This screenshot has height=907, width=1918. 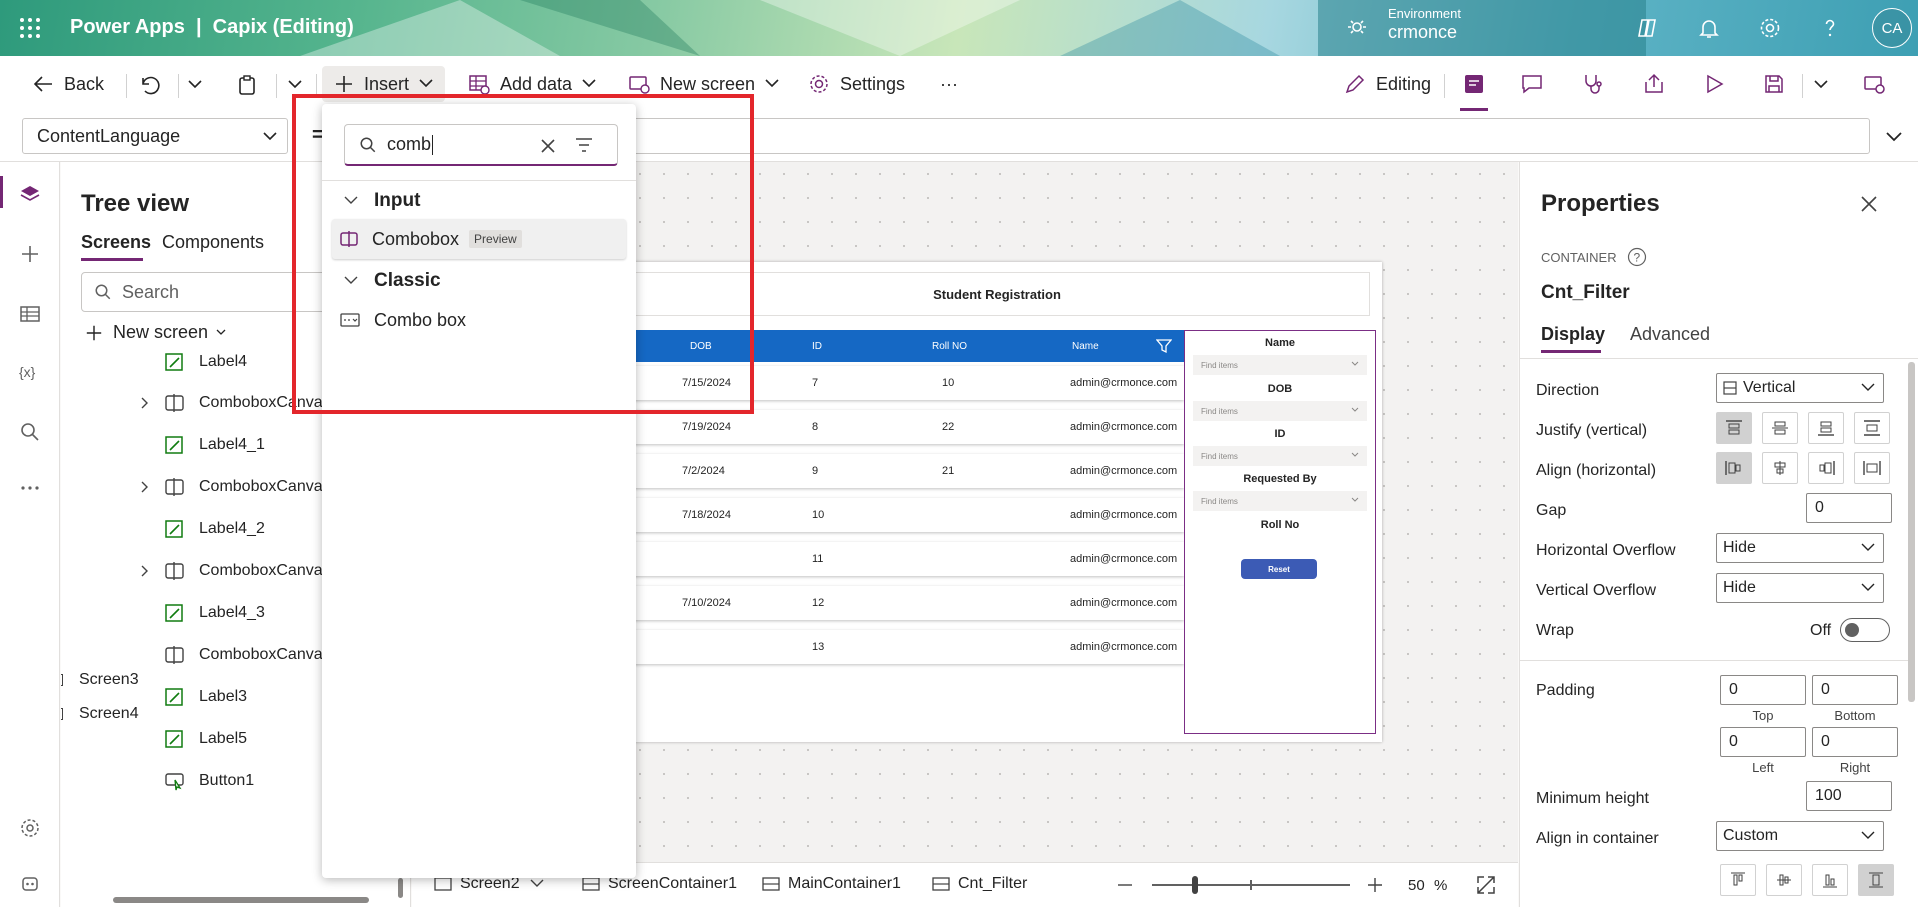 What do you see at coordinates (898, 427) in the screenshot?
I see `gallery-row: 7/19/2024 8 22 admin@crmonce.com` at bounding box center [898, 427].